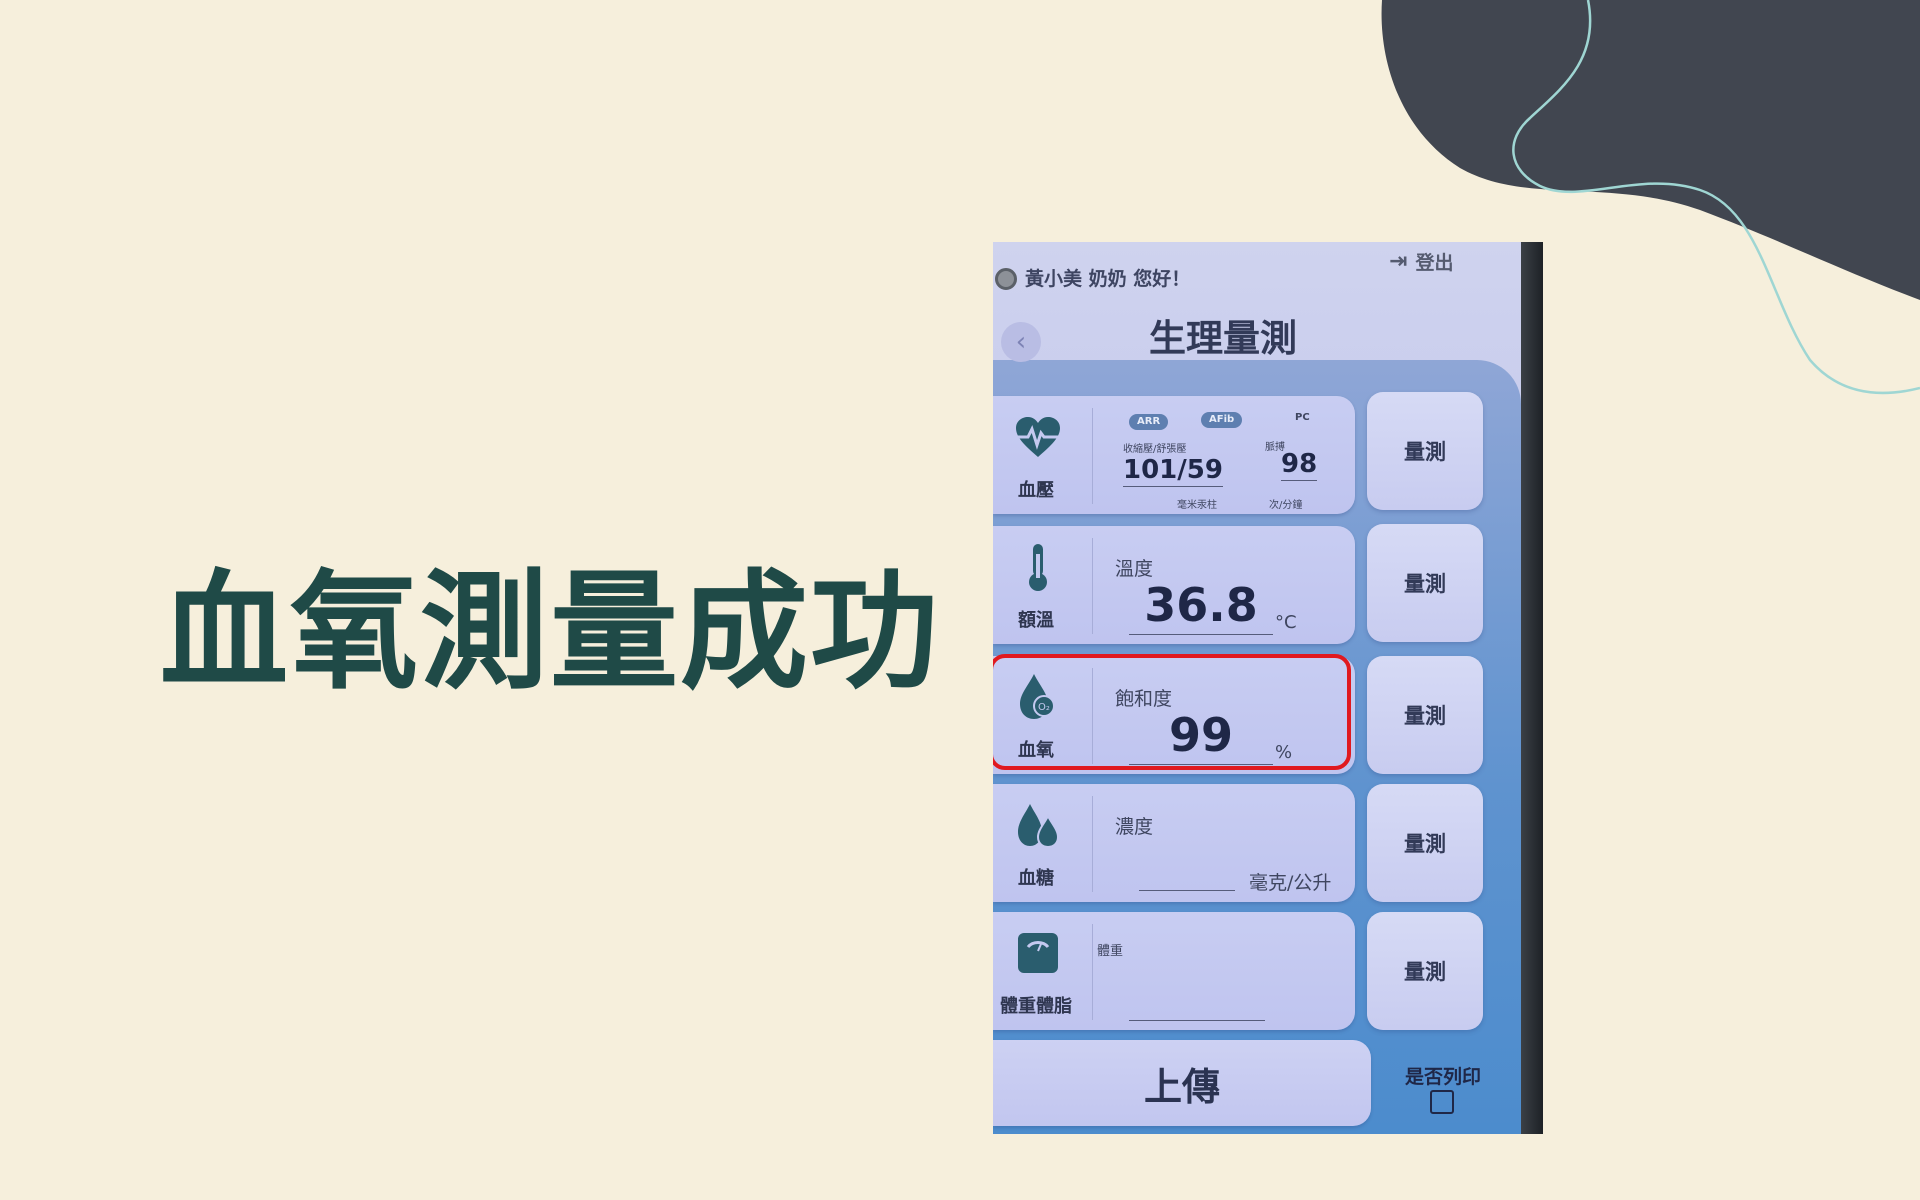  Describe the element at coordinates (1425, 583) in the screenshot. I see `measure-button-temperature: 量測` at that location.